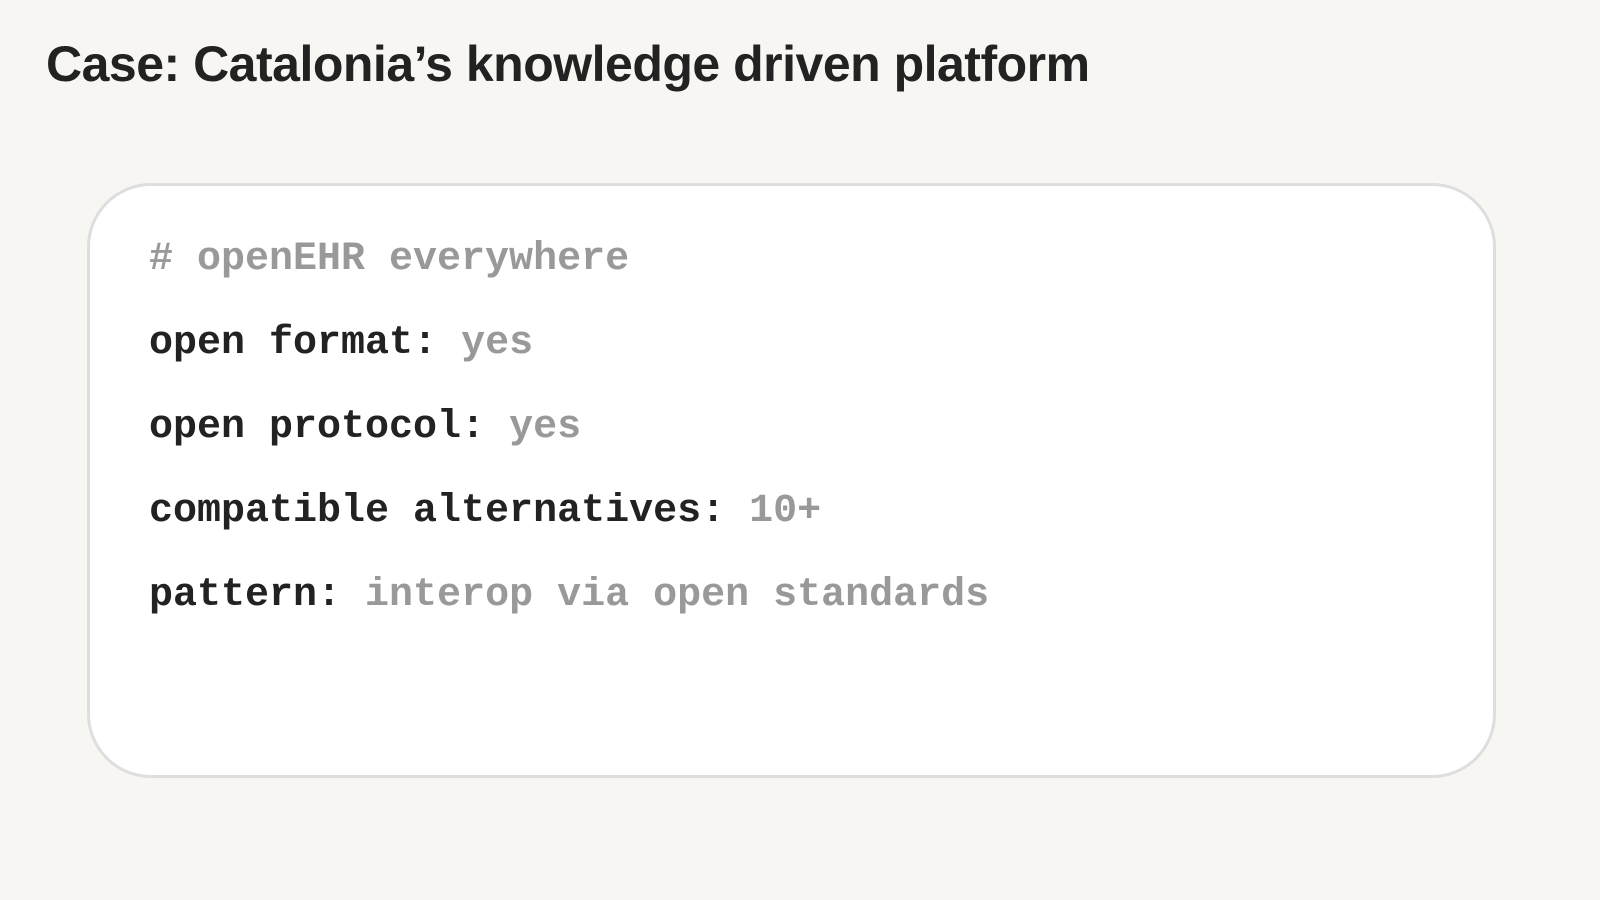 The image size is (1600, 900). What do you see at coordinates (317, 427) in the screenshot?
I see `code-key: open protocol:` at bounding box center [317, 427].